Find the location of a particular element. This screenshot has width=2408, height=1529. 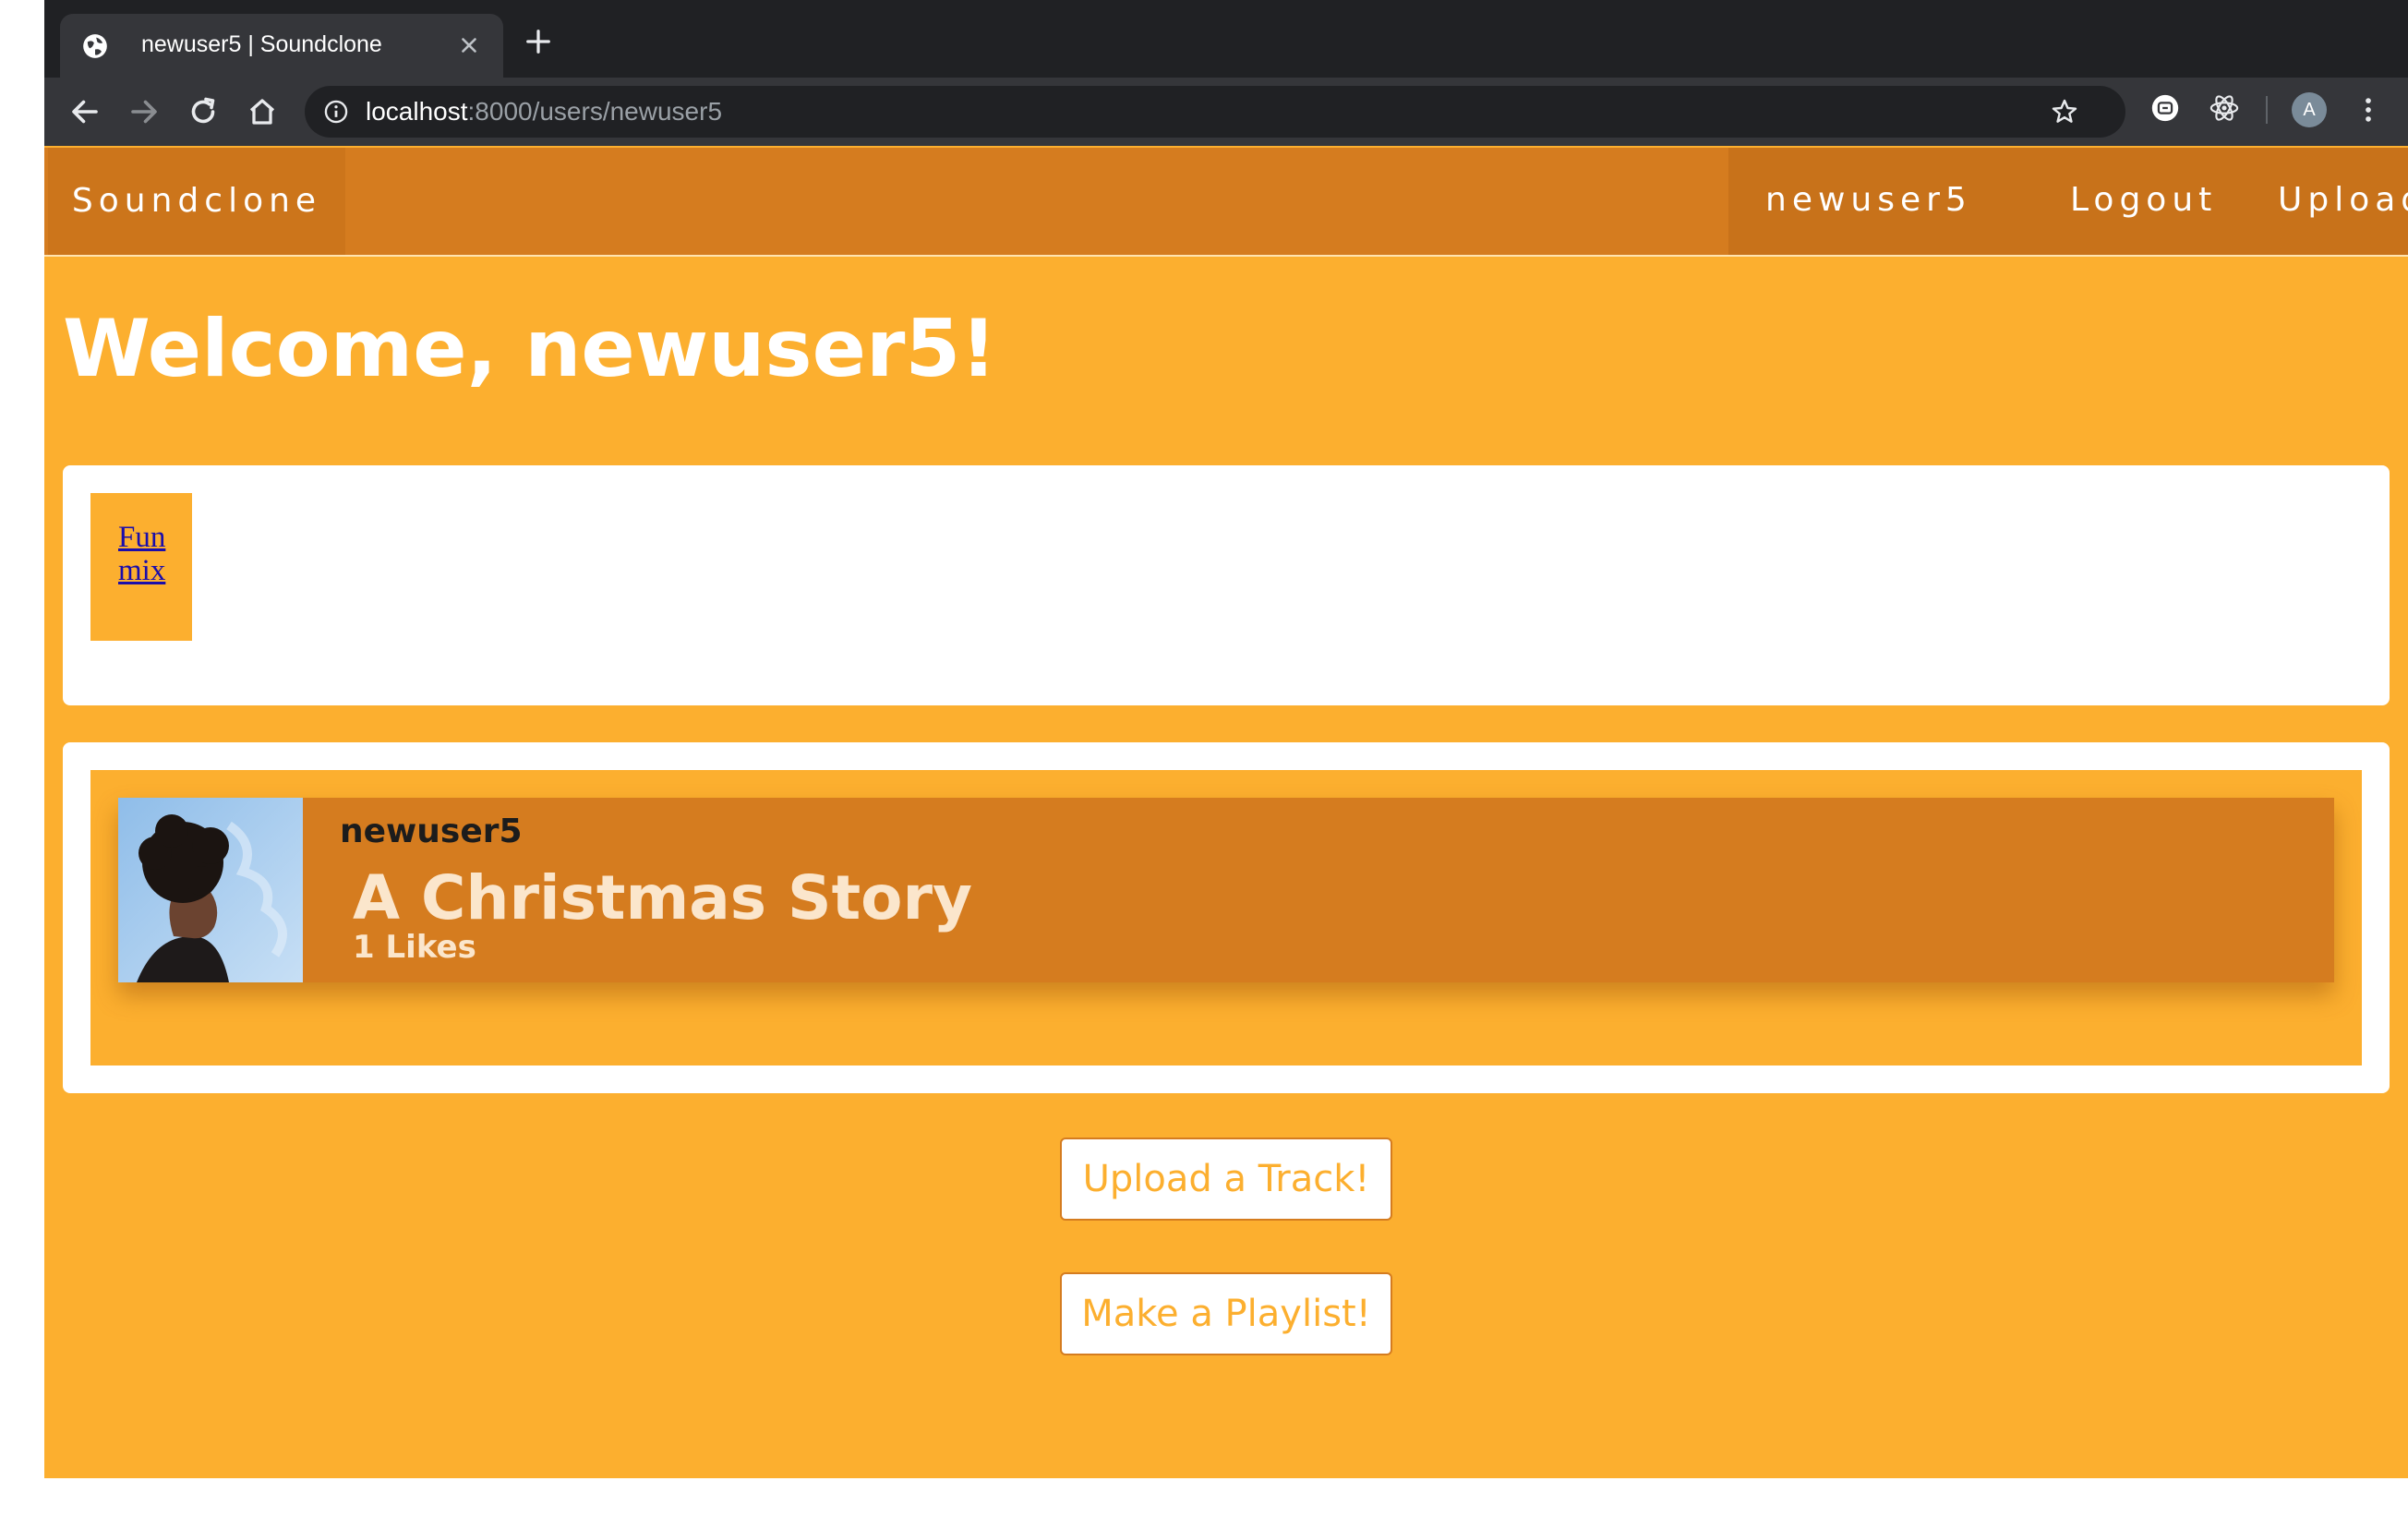

nav-username-link: newuser5 is located at coordinates (1868, 200).